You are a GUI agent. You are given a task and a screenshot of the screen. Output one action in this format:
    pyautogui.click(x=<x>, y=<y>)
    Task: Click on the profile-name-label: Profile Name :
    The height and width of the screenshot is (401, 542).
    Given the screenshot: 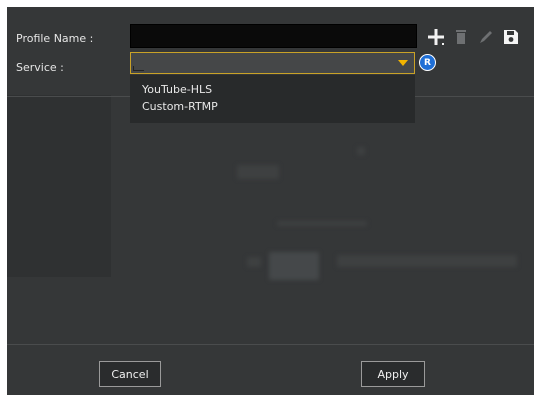 What is the action you would take?
    pyautogui.click(x=55, y=38)
    